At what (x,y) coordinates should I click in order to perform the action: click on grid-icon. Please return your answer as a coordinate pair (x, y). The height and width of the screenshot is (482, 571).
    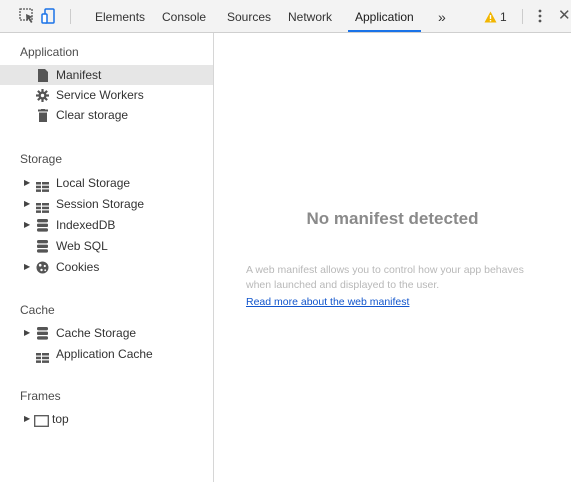
    Looking at the image, I should click on (42, 359).